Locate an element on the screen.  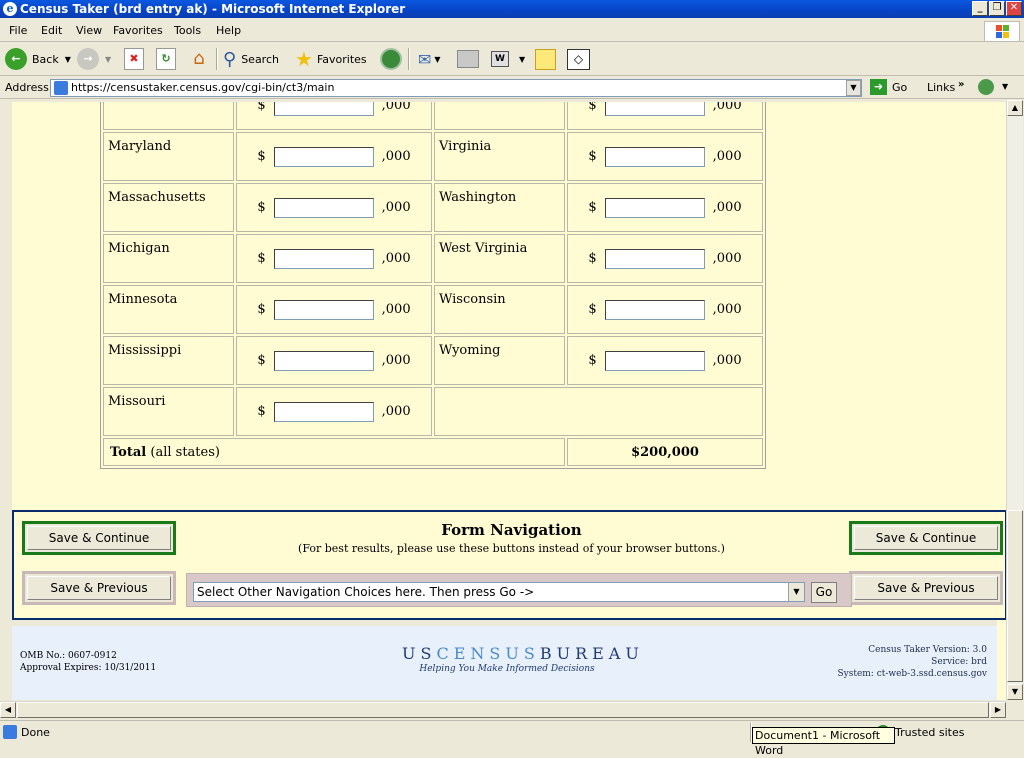
scroll-thumb is located at coordinates (1015, 596).